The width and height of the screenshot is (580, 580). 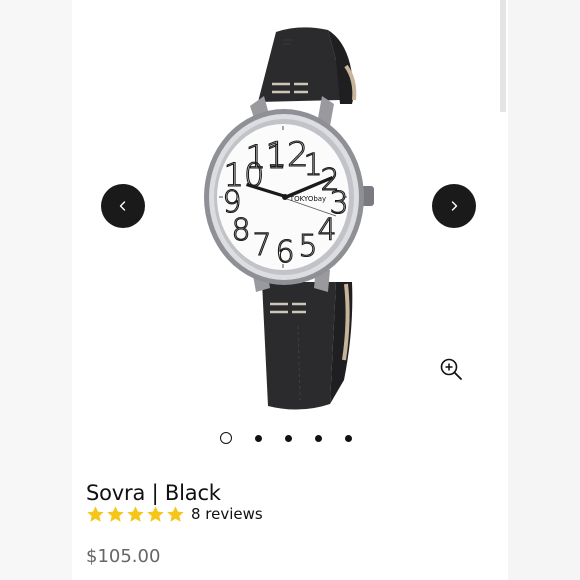 What do you see at coordinates (123, 556) in the screenshot?
I see `product-price: $105.00` at bounding box center [123, 556].